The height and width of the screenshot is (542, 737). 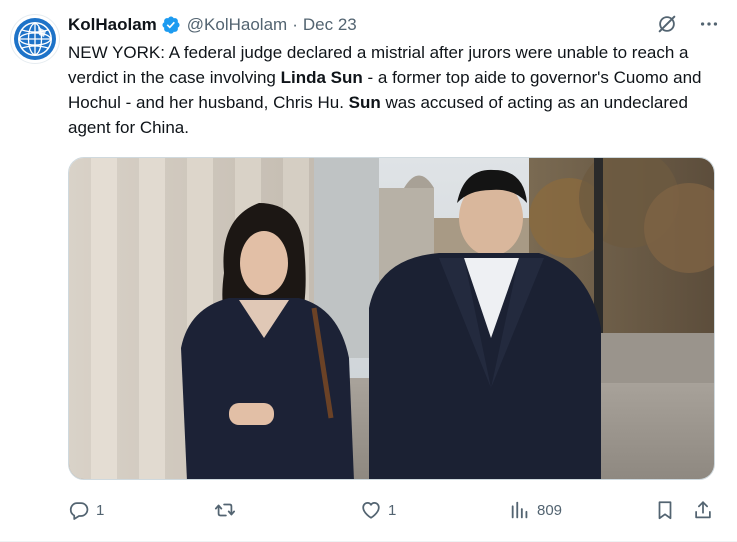 I want to click on repost-icon, so click(x=225, y=510).